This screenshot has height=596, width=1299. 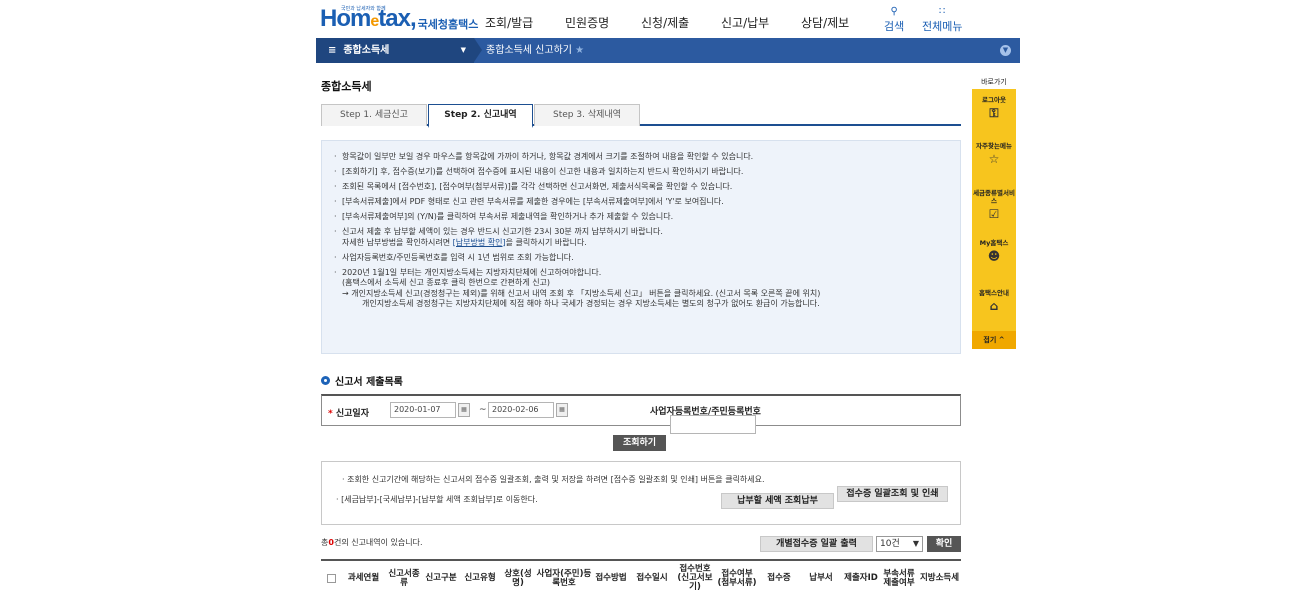 What do you see at coordinates (372, 542) in the screenshot?
I see `result-count: 총0건의 신고내역이 있습니다.` at bounding box center [372, 542].